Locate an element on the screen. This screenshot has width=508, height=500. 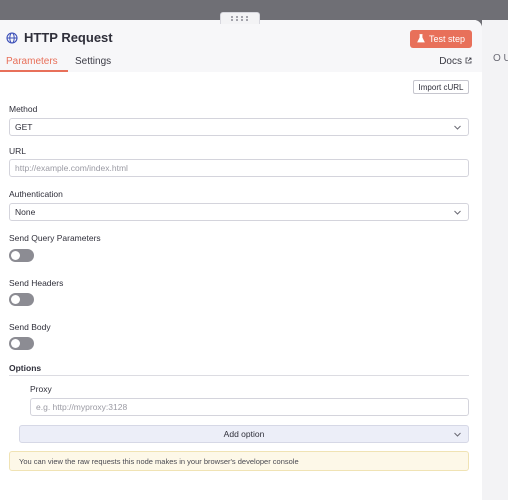
authentication-select: None is located at coordinates (239, 212).